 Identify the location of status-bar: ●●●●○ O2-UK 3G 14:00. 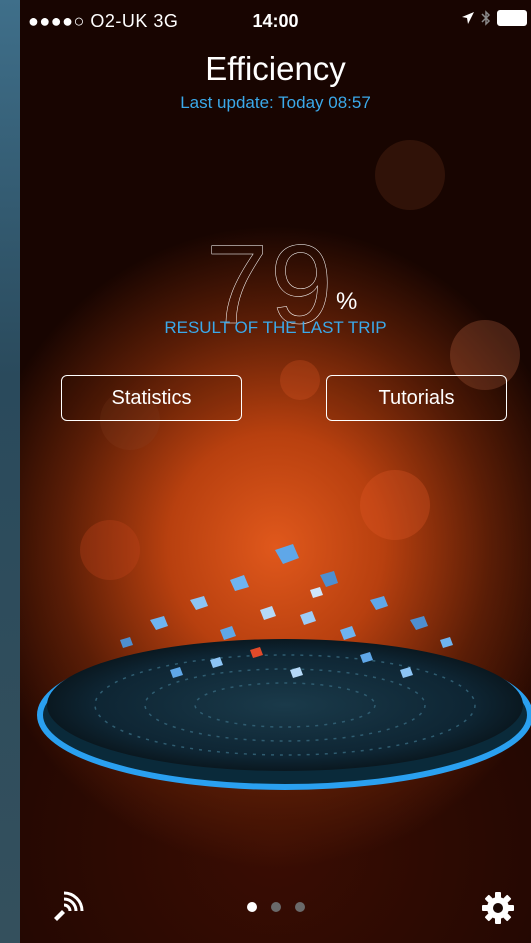
(275, 20).